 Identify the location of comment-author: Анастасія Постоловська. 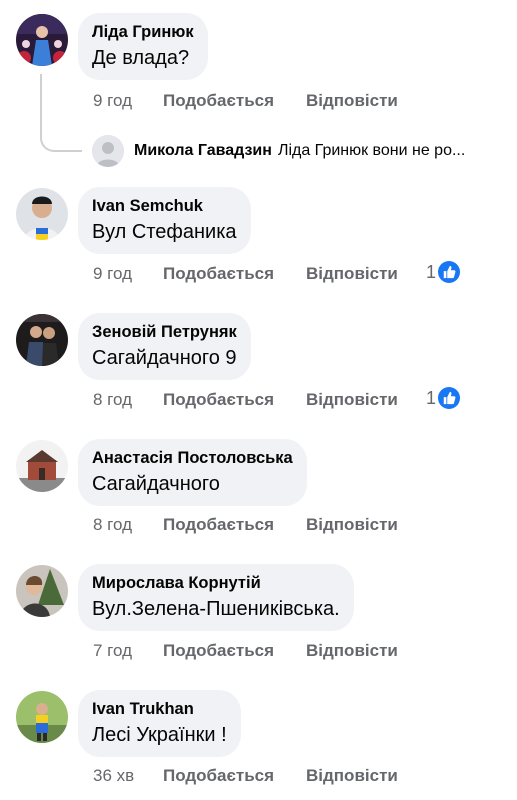
(192, 458).